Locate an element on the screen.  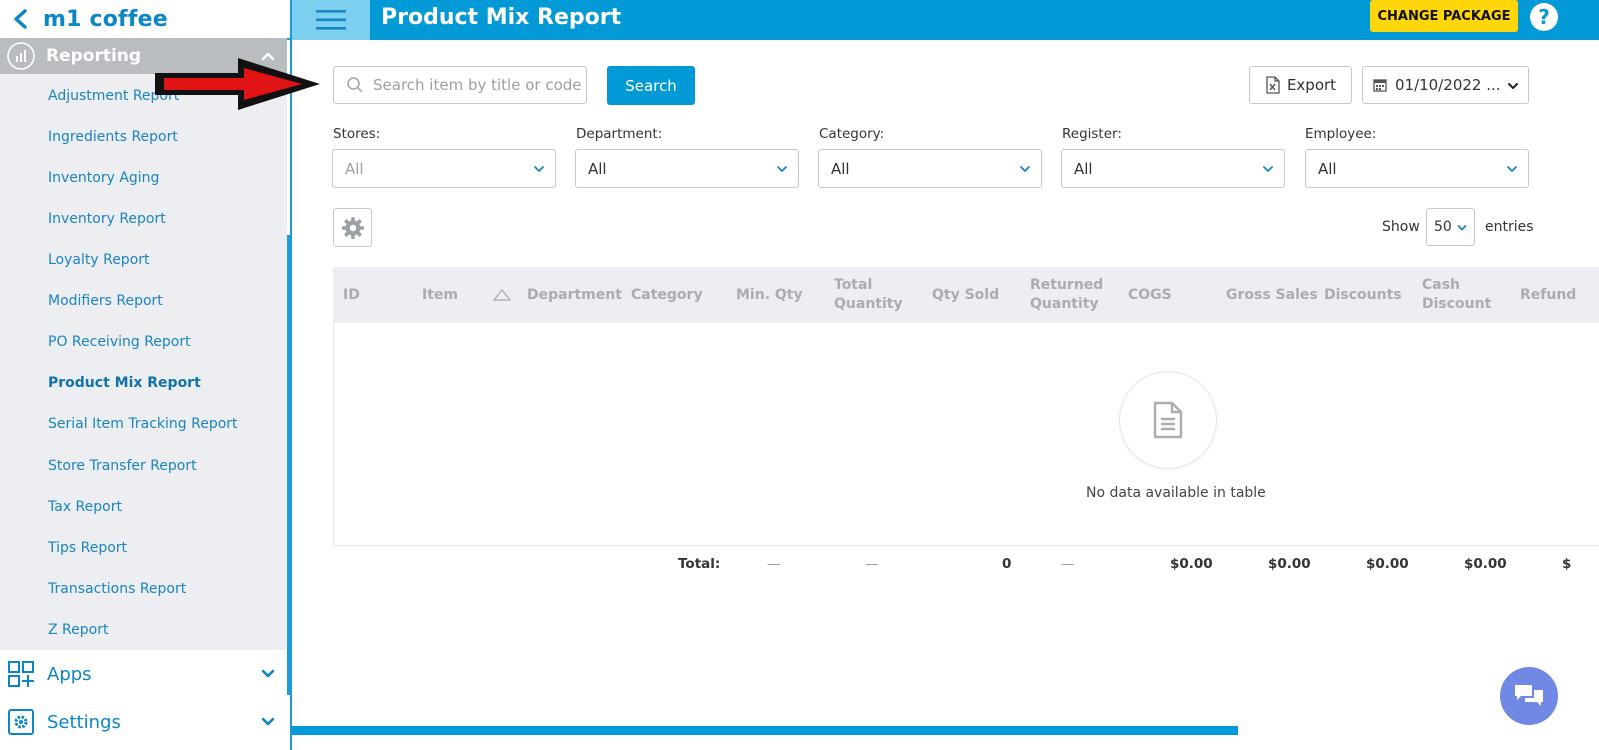
empty-state is located at coordinates (1168, 420).